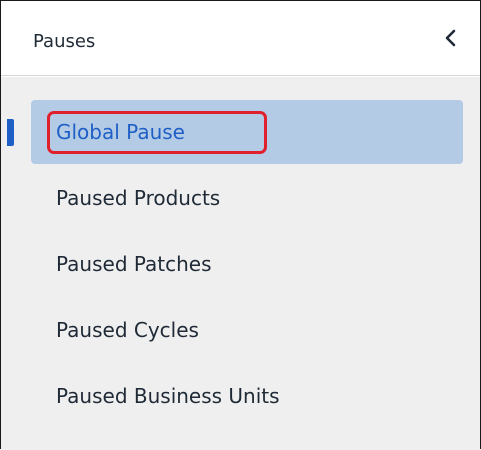 The width and height of the screenshot is (481, 450). I want to click on nav-item-paused-patches: Paused Patches, so click(247, 264).